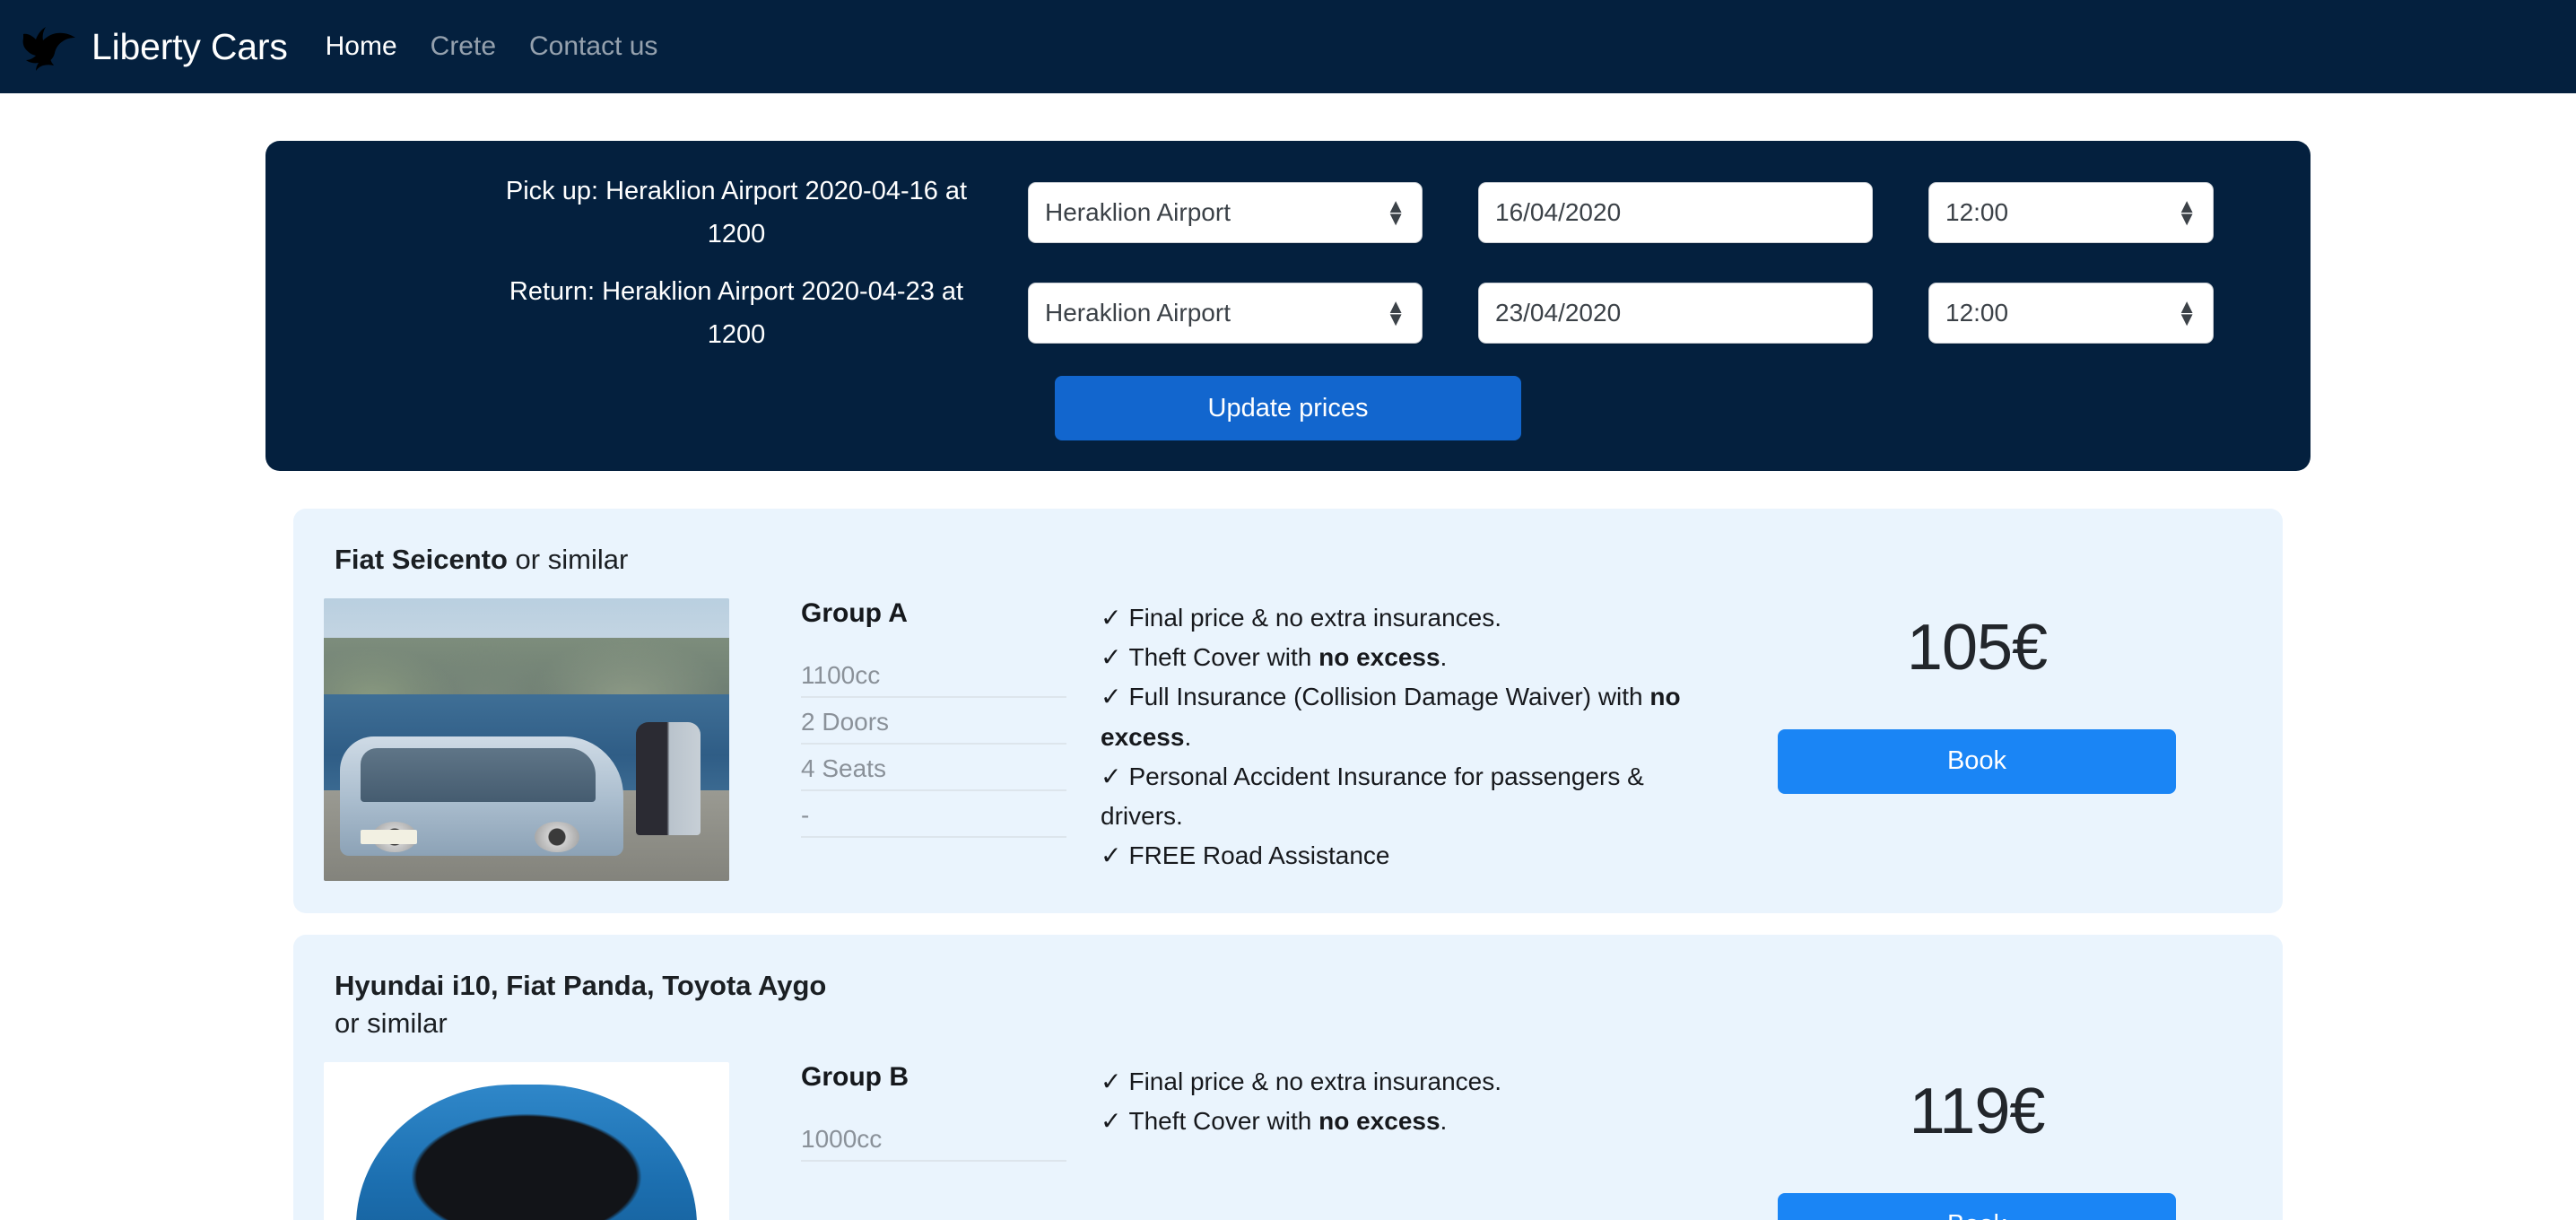 This screenshot has width=2576, height=1220. Describe the element at coordinates (933, 818) in the screenshot. I see `spec-item: -` at that location.